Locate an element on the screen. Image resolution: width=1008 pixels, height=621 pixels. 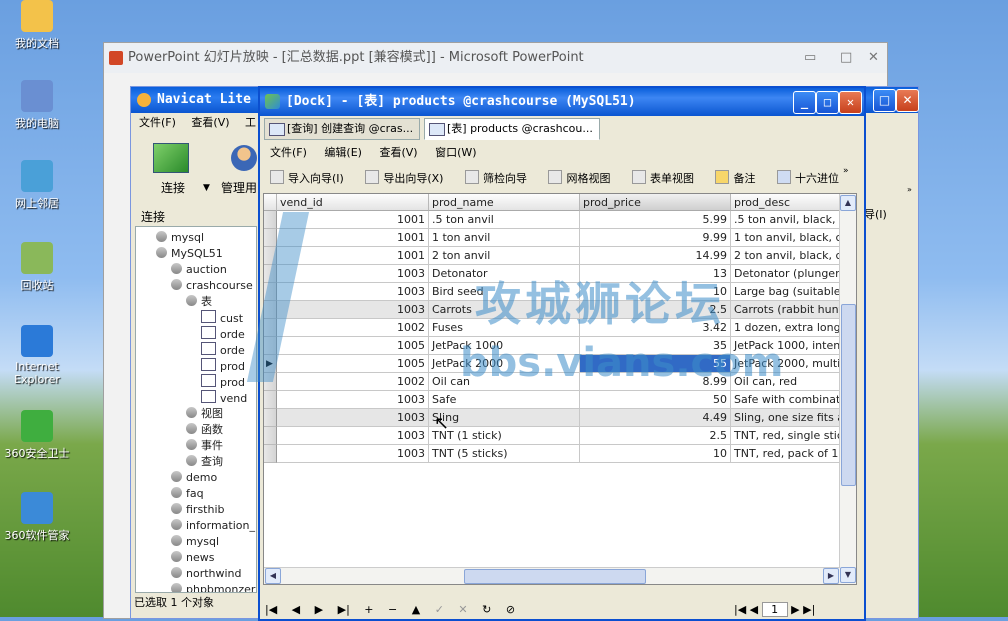
form-view-button: 表单视图 is located at coordinates (662, 177).